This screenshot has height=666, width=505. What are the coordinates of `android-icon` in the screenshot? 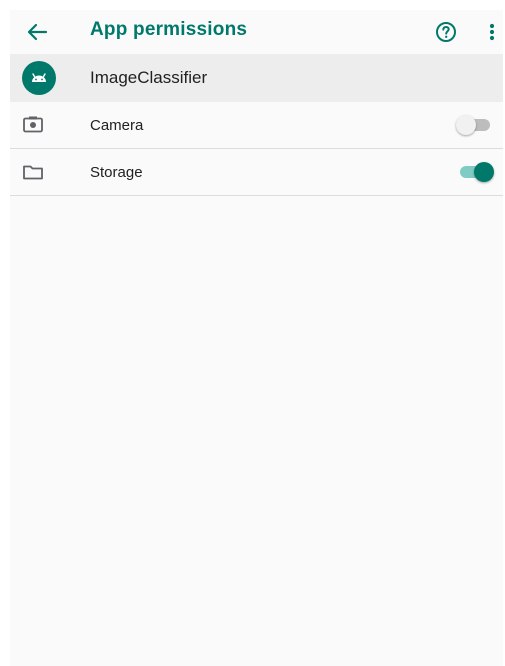 It's located at (39, 77).